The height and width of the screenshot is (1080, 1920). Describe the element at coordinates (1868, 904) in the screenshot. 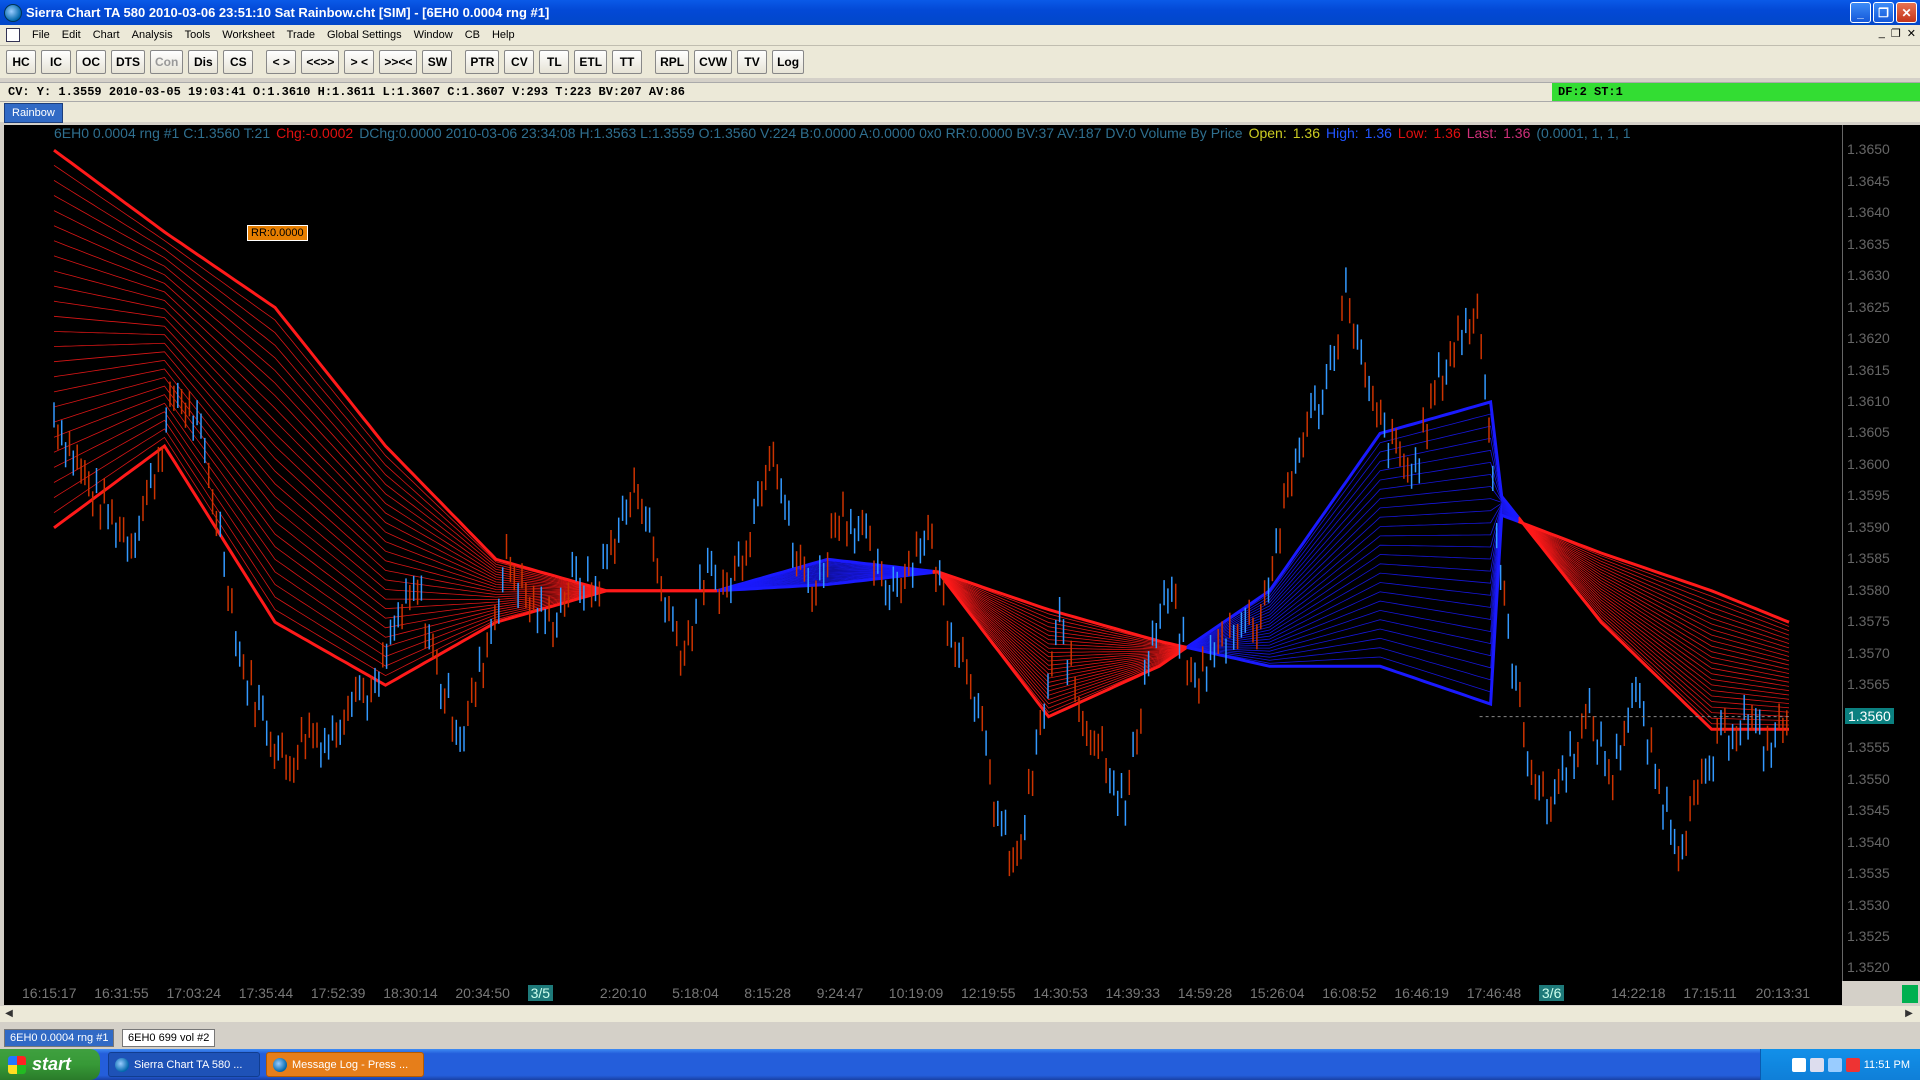

I see `y-tick-label: 1.3530` at that location.